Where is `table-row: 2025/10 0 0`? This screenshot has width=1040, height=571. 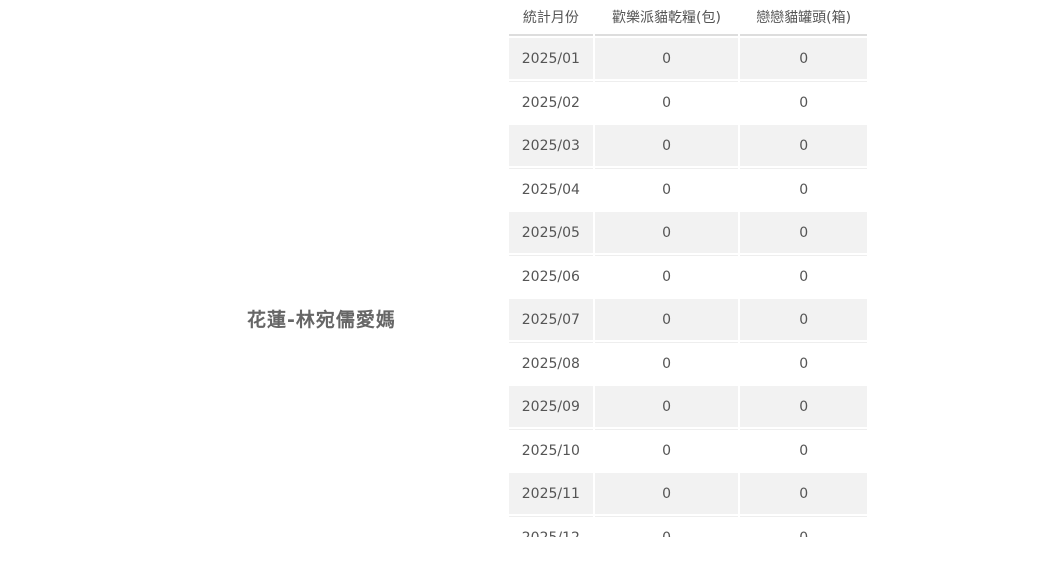
table-row: 2025/10 0 0 is located at coordinates (688, 450).